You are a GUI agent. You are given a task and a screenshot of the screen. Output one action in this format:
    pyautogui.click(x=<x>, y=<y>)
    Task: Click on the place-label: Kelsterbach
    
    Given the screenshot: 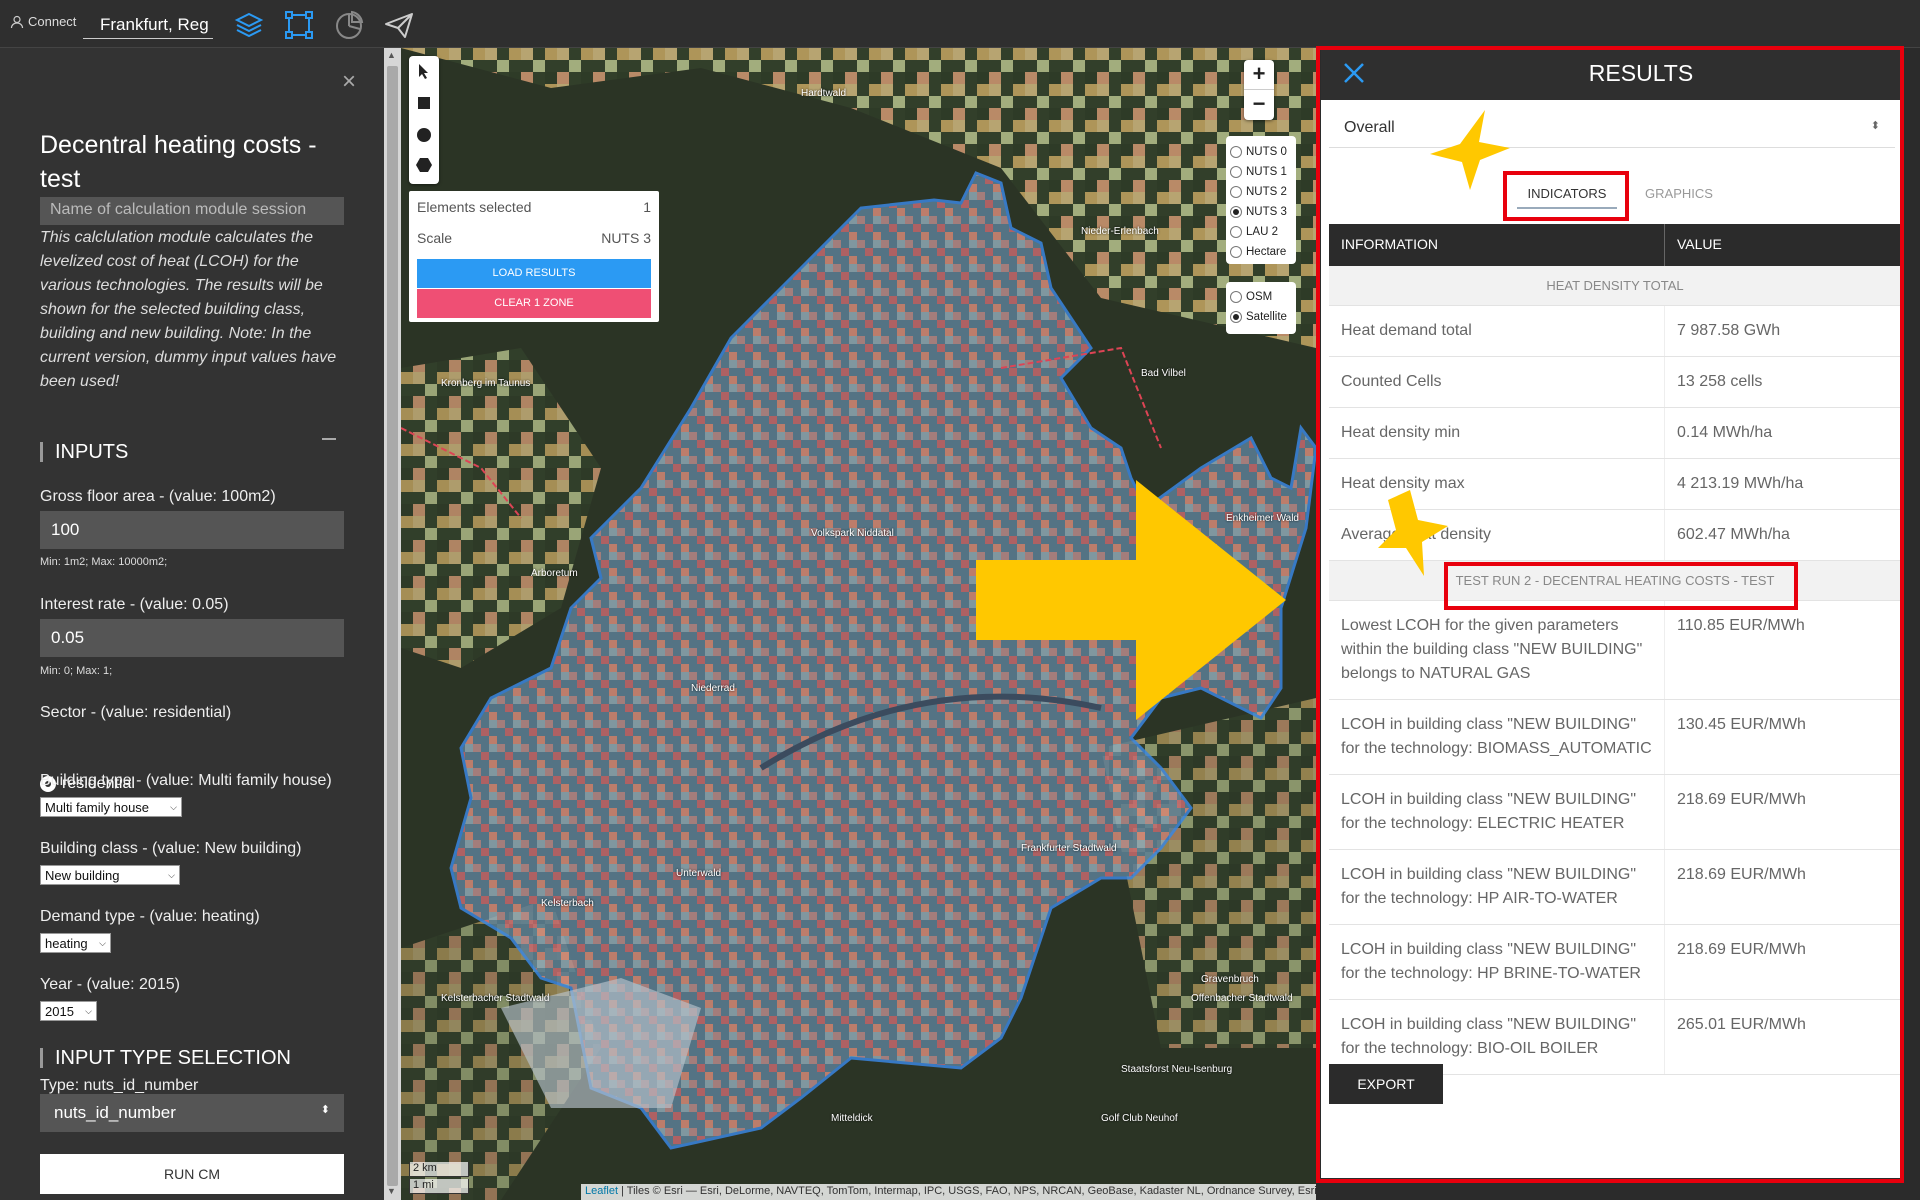 What is the action you would take?
    pyautogui.click(x=567, y=903)
    